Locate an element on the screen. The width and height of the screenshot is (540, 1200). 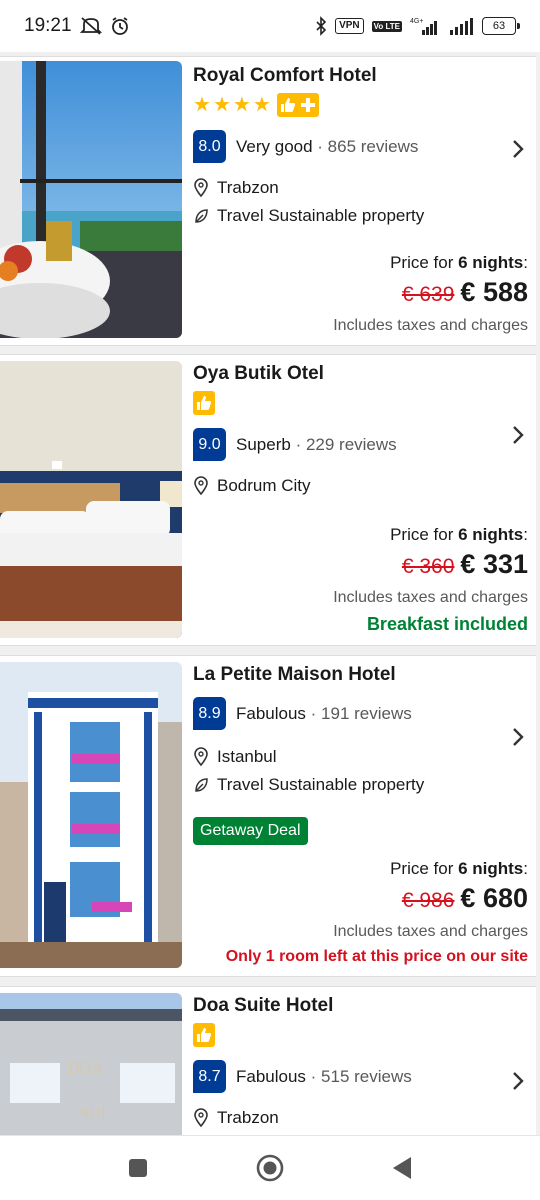
hotel-name: Doa Suite Hotel is located at coordinates (263, 1006).